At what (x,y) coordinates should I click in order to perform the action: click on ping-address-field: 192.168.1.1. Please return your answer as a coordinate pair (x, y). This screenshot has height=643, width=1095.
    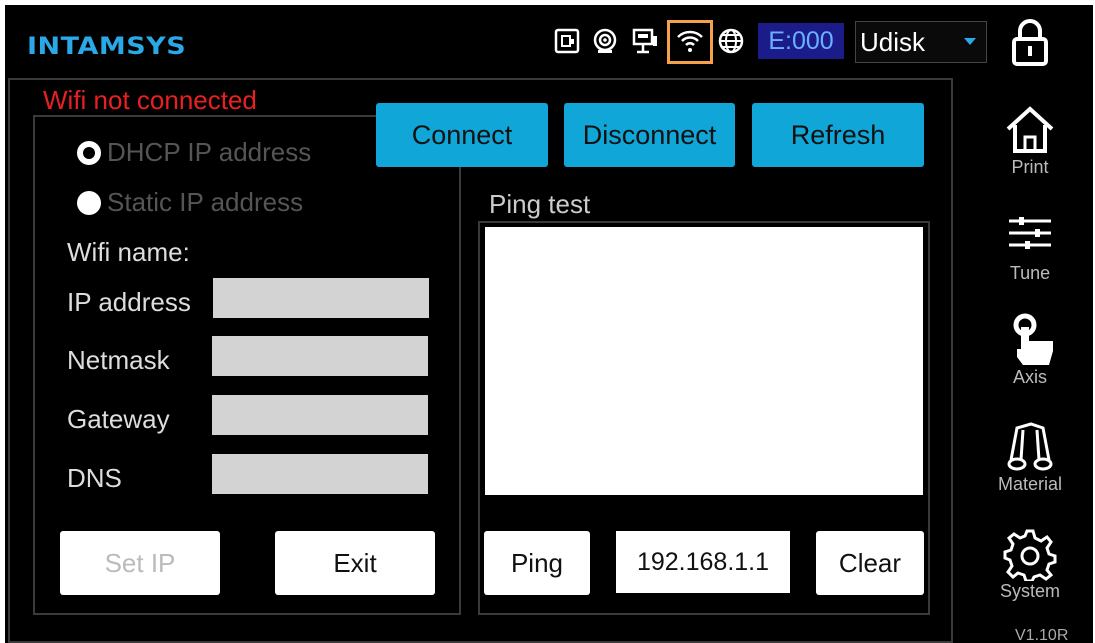
    Looking at the image, I should click on (703, 562).